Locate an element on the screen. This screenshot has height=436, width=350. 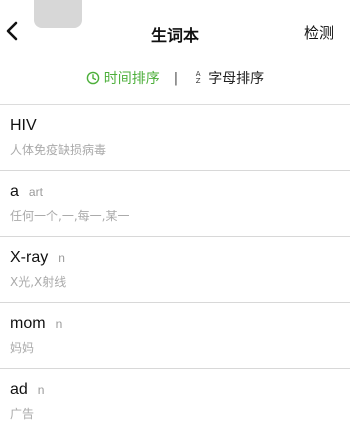
sort-by-alpha-button: A Z 字母排序 is located at coordinates (228, 78).